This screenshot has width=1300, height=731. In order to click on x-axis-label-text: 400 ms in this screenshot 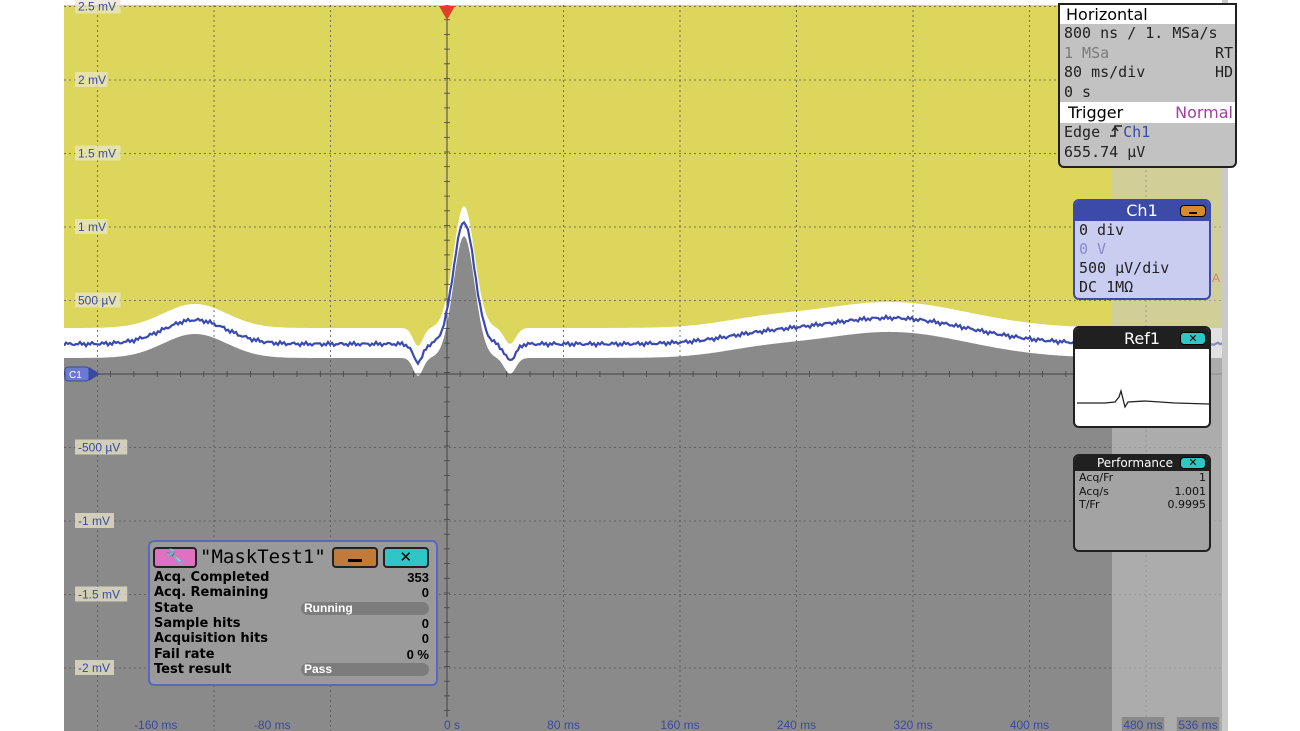, I will do `click(1029, 724)`.